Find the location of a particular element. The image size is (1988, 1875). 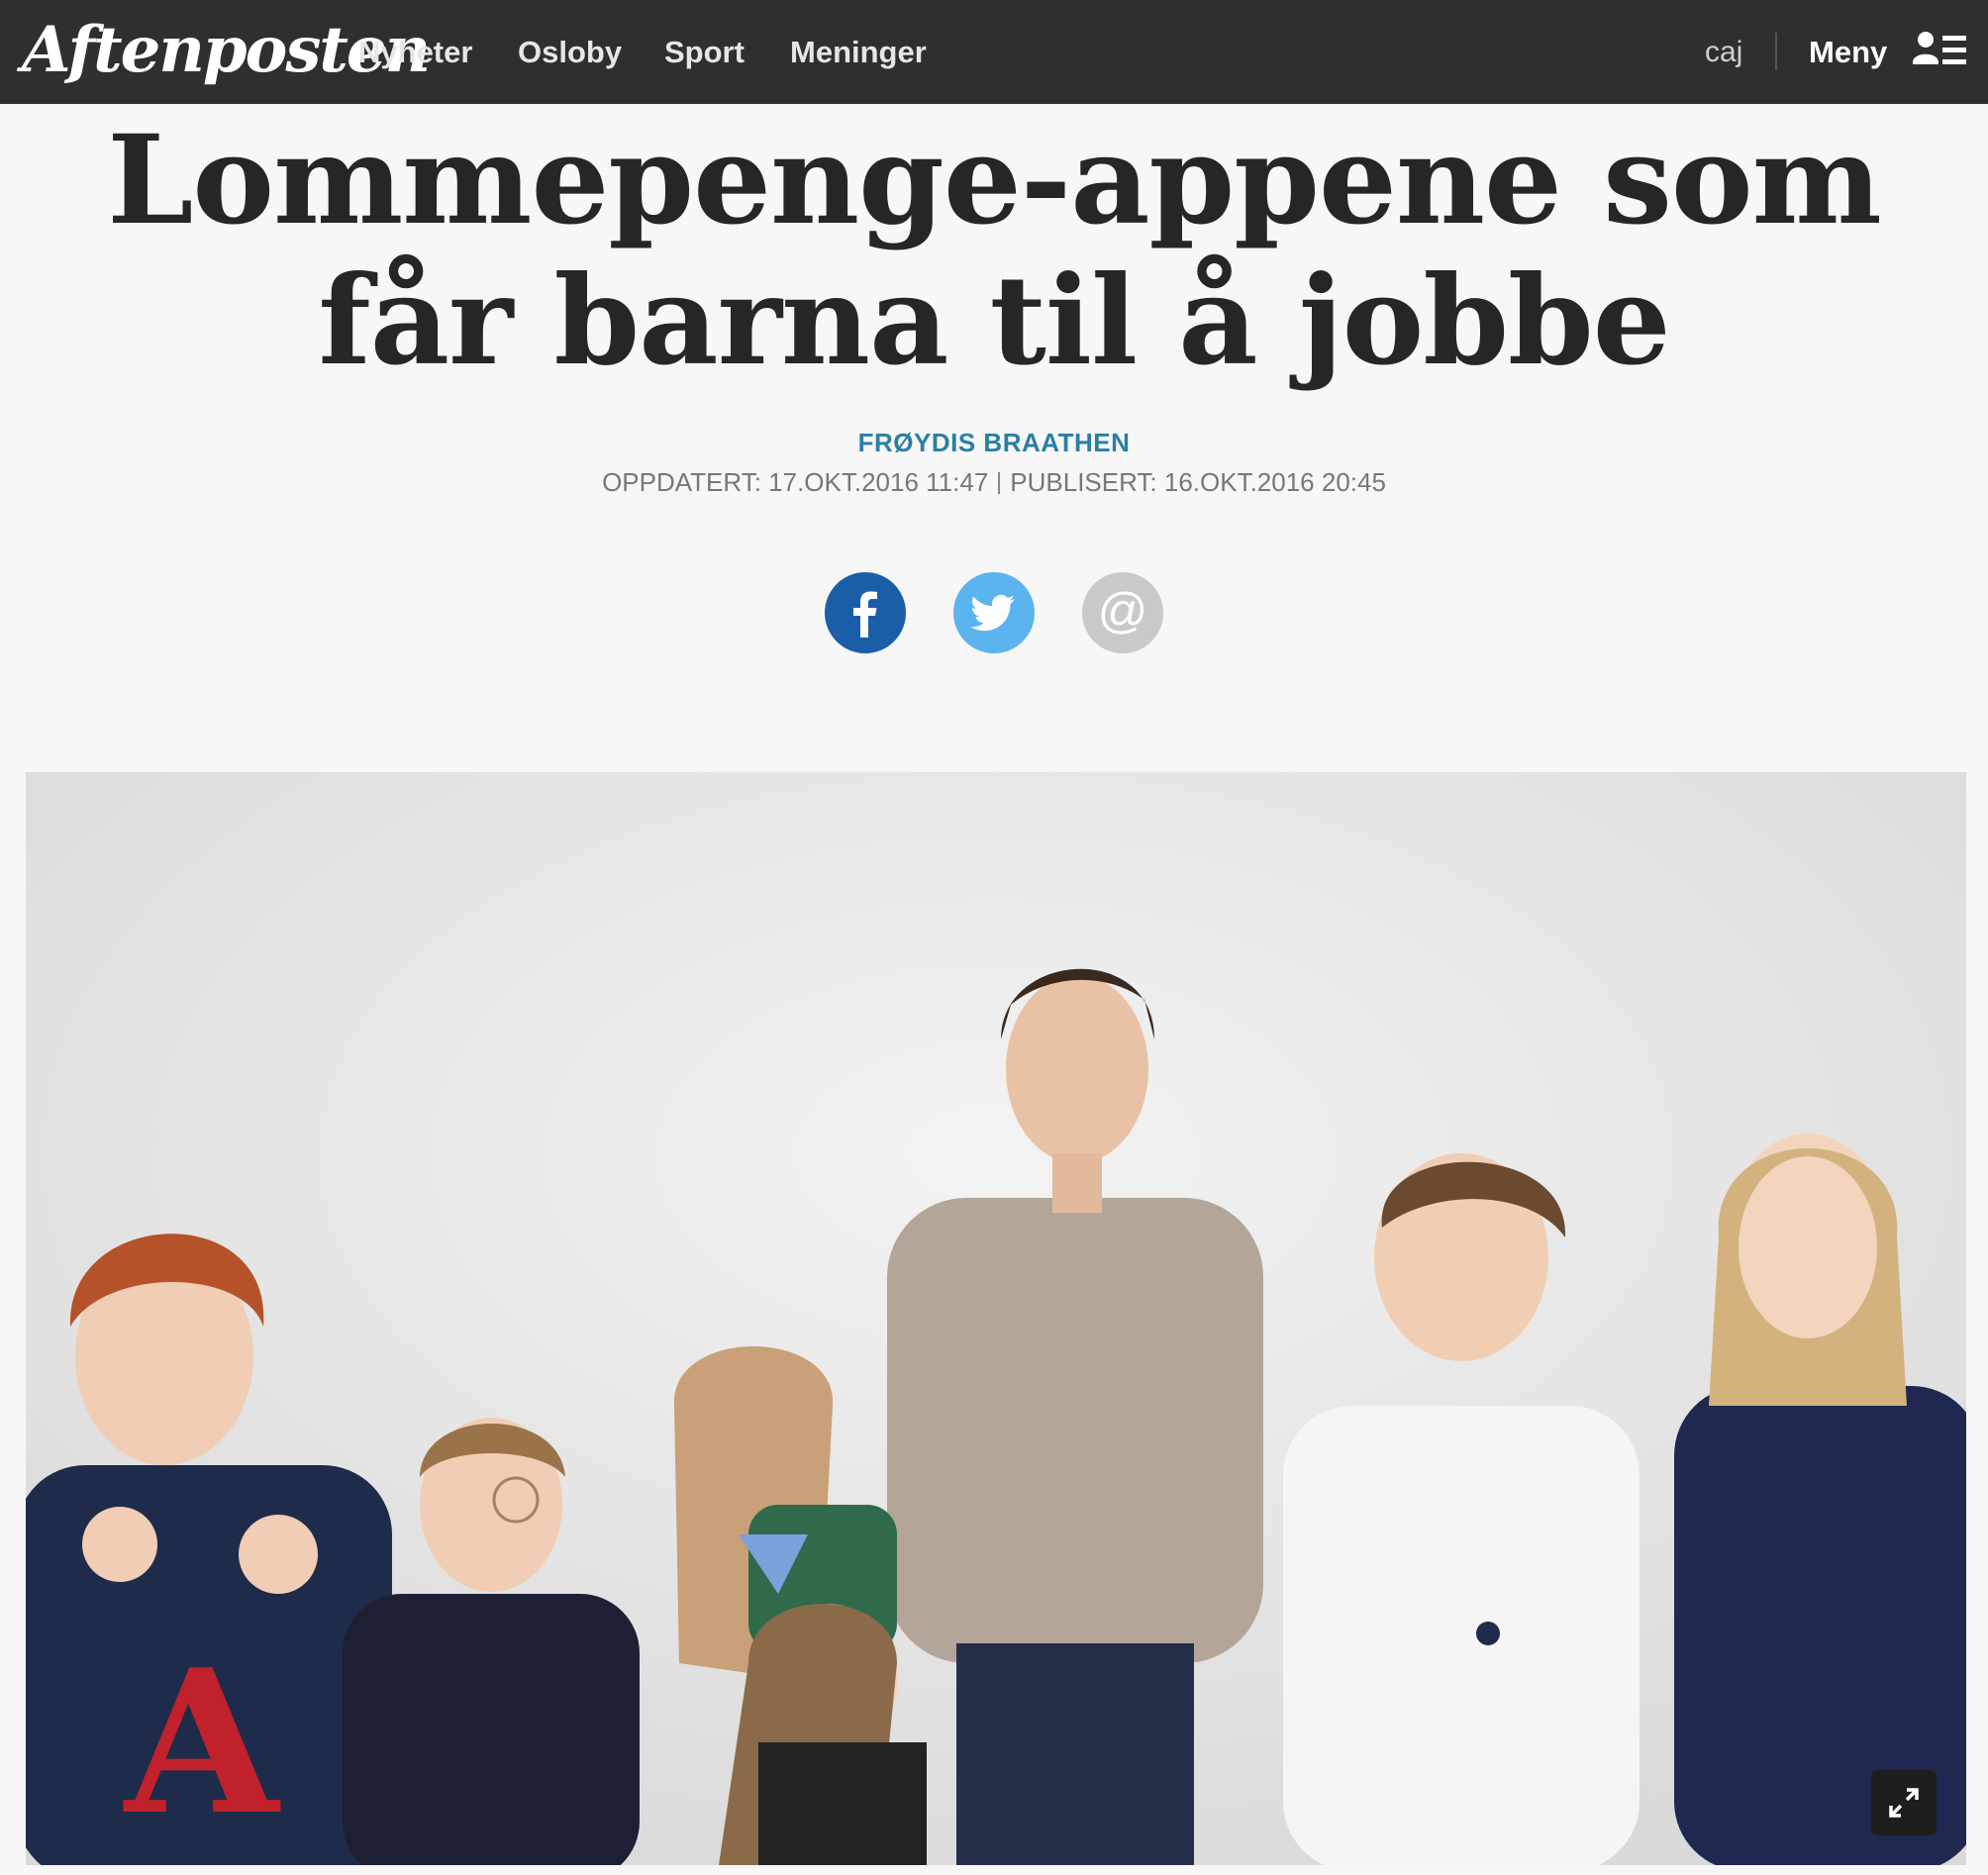

facebook-icon is located at coordinates (865, 614).